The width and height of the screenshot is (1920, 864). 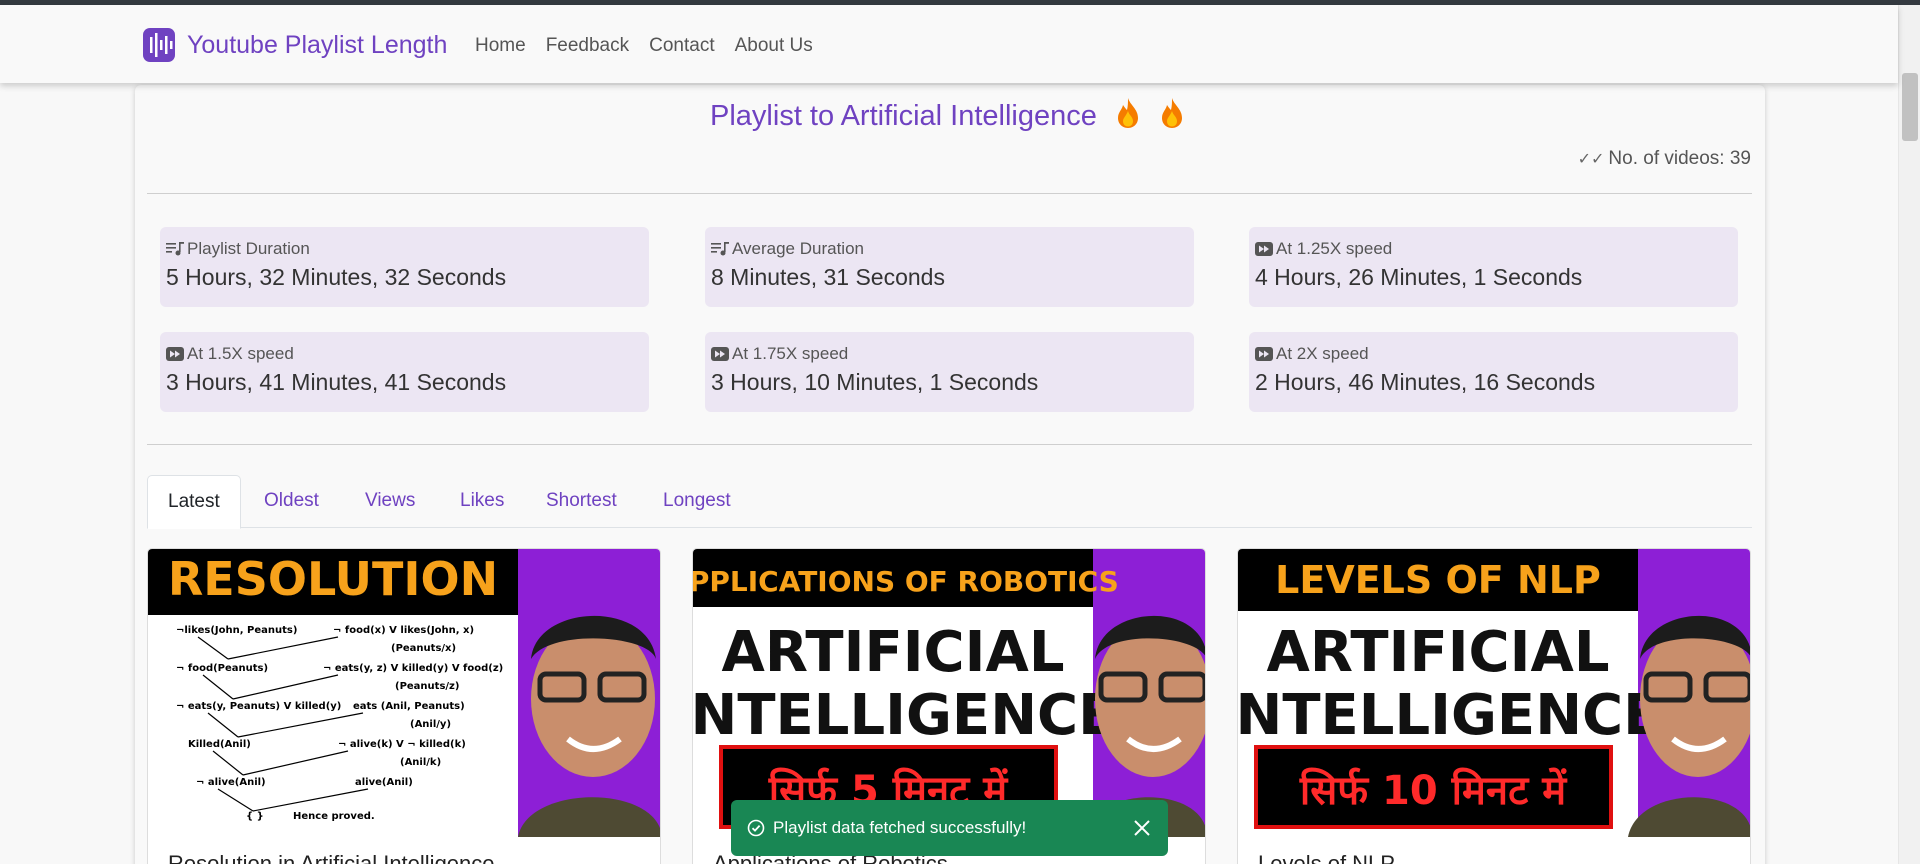 What do you see at coordinates (248, 248) in the screenshot?
I see `stat-label: Playlist Duration` at bounding box center [248, 248].